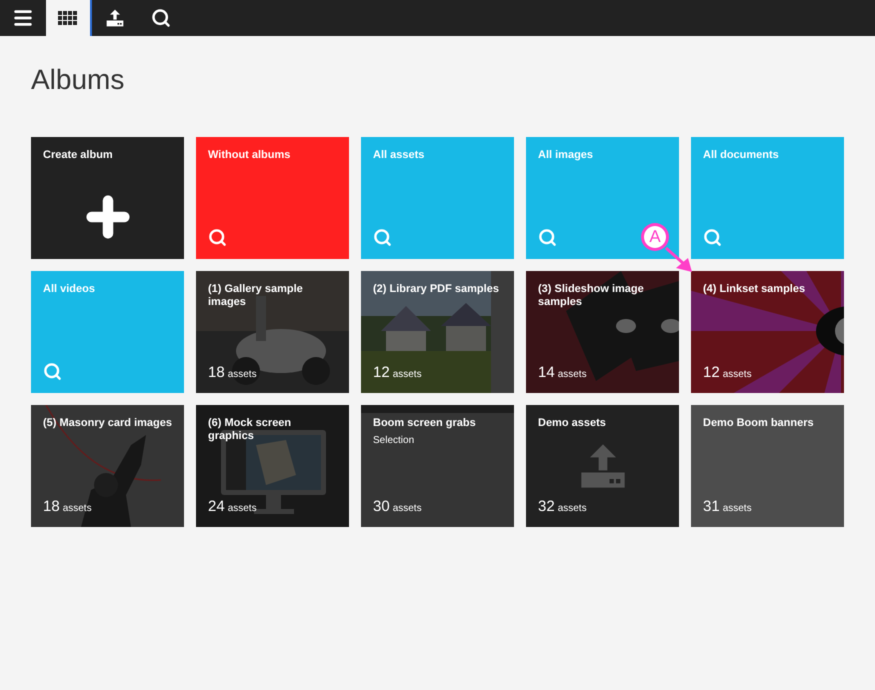 This screenshot has width=875, height=690. Describe the element at coordinates (679, 260) in the screenshot. I see `annotation-arrow` at that location.